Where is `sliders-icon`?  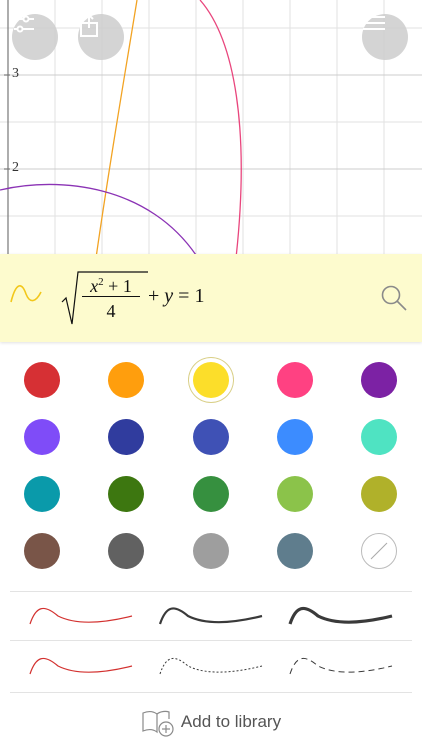
sliders-icon is located at coordinates (24, 24).